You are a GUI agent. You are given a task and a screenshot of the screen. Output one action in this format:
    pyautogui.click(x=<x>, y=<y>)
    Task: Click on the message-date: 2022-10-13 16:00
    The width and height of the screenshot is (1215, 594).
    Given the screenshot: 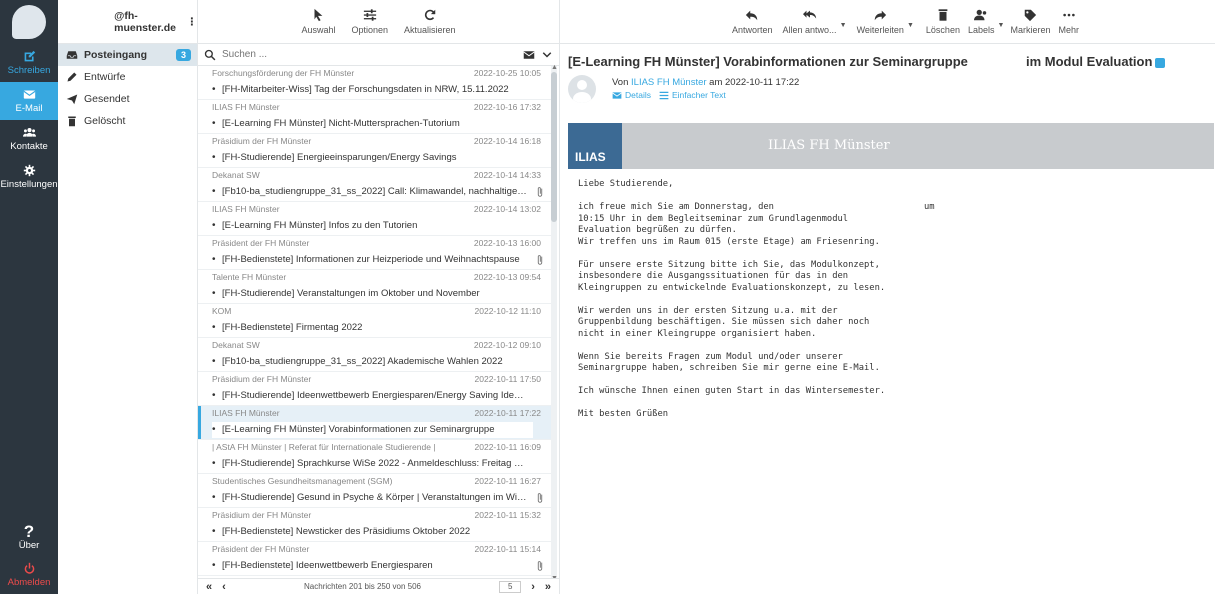 What is the action you would take?
    pyautogui.click(x=507, y=243)
    